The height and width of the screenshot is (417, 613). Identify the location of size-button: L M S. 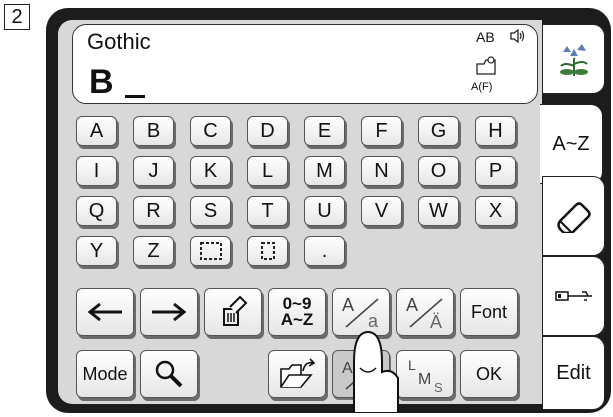
(425, 374).